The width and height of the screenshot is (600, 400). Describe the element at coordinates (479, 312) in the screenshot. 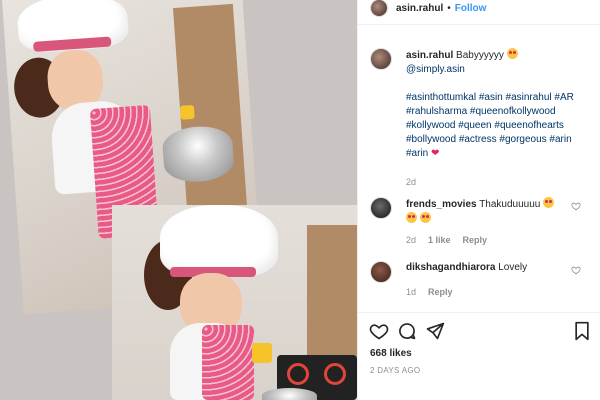

I see `actions-divider` at that location.